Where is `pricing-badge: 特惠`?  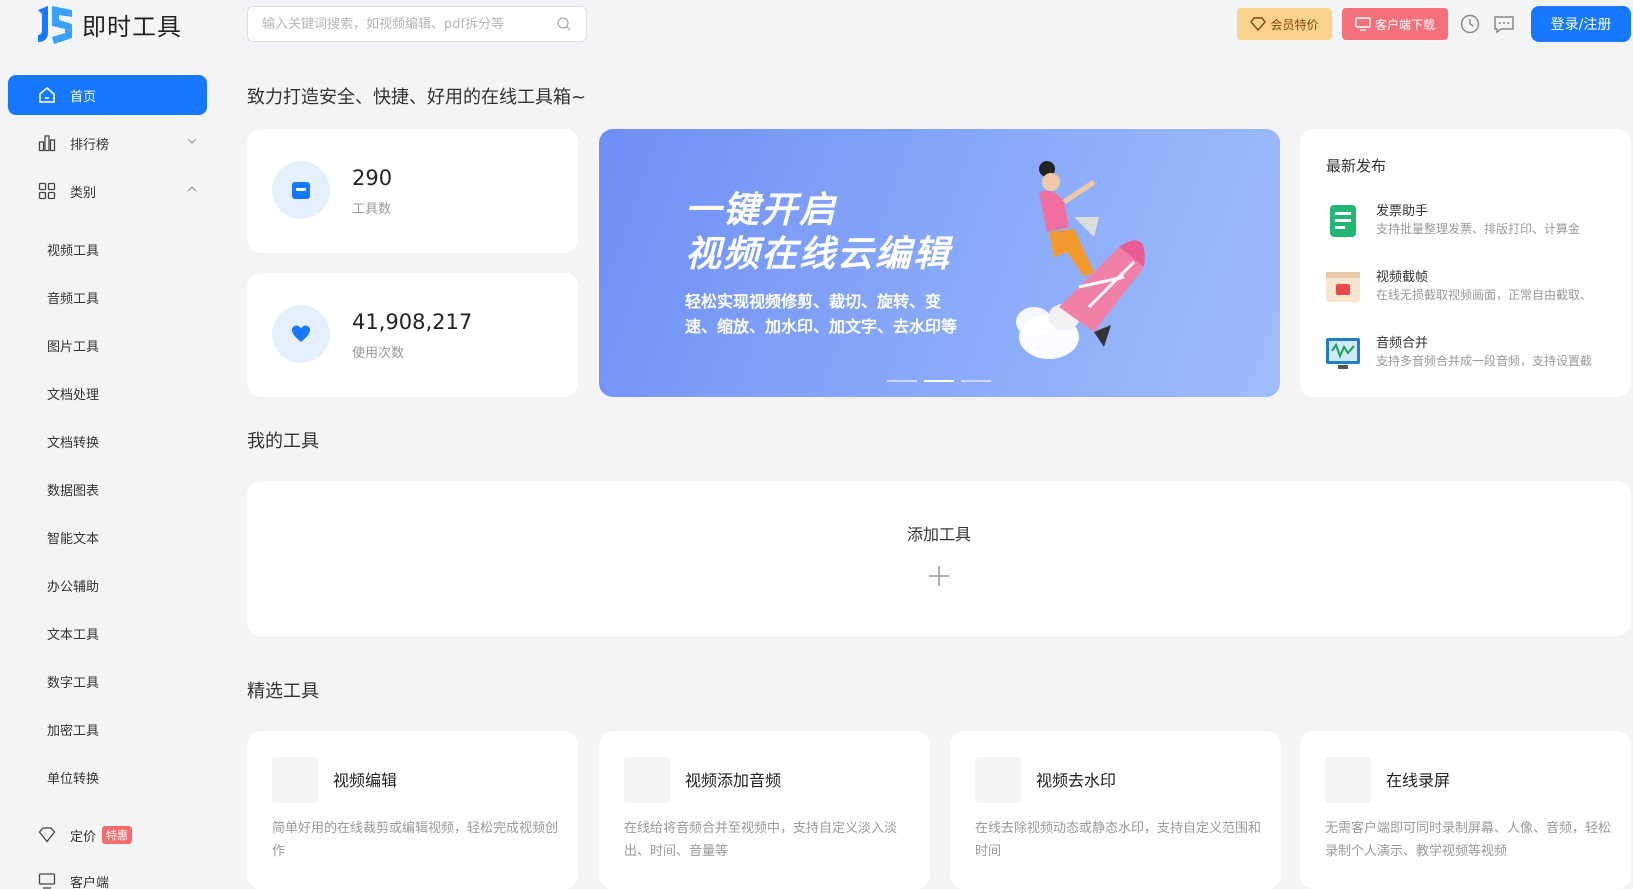 pricing-badge: 特惠 is located at coordinates (117, 835).